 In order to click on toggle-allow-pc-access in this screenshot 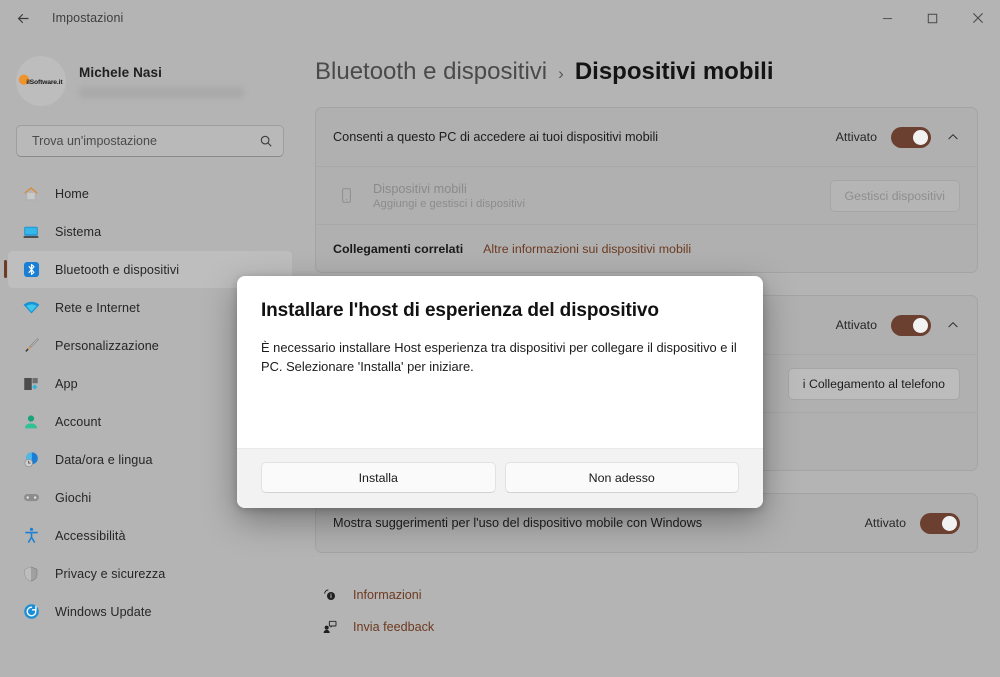, I will do `click(911, 137)`.